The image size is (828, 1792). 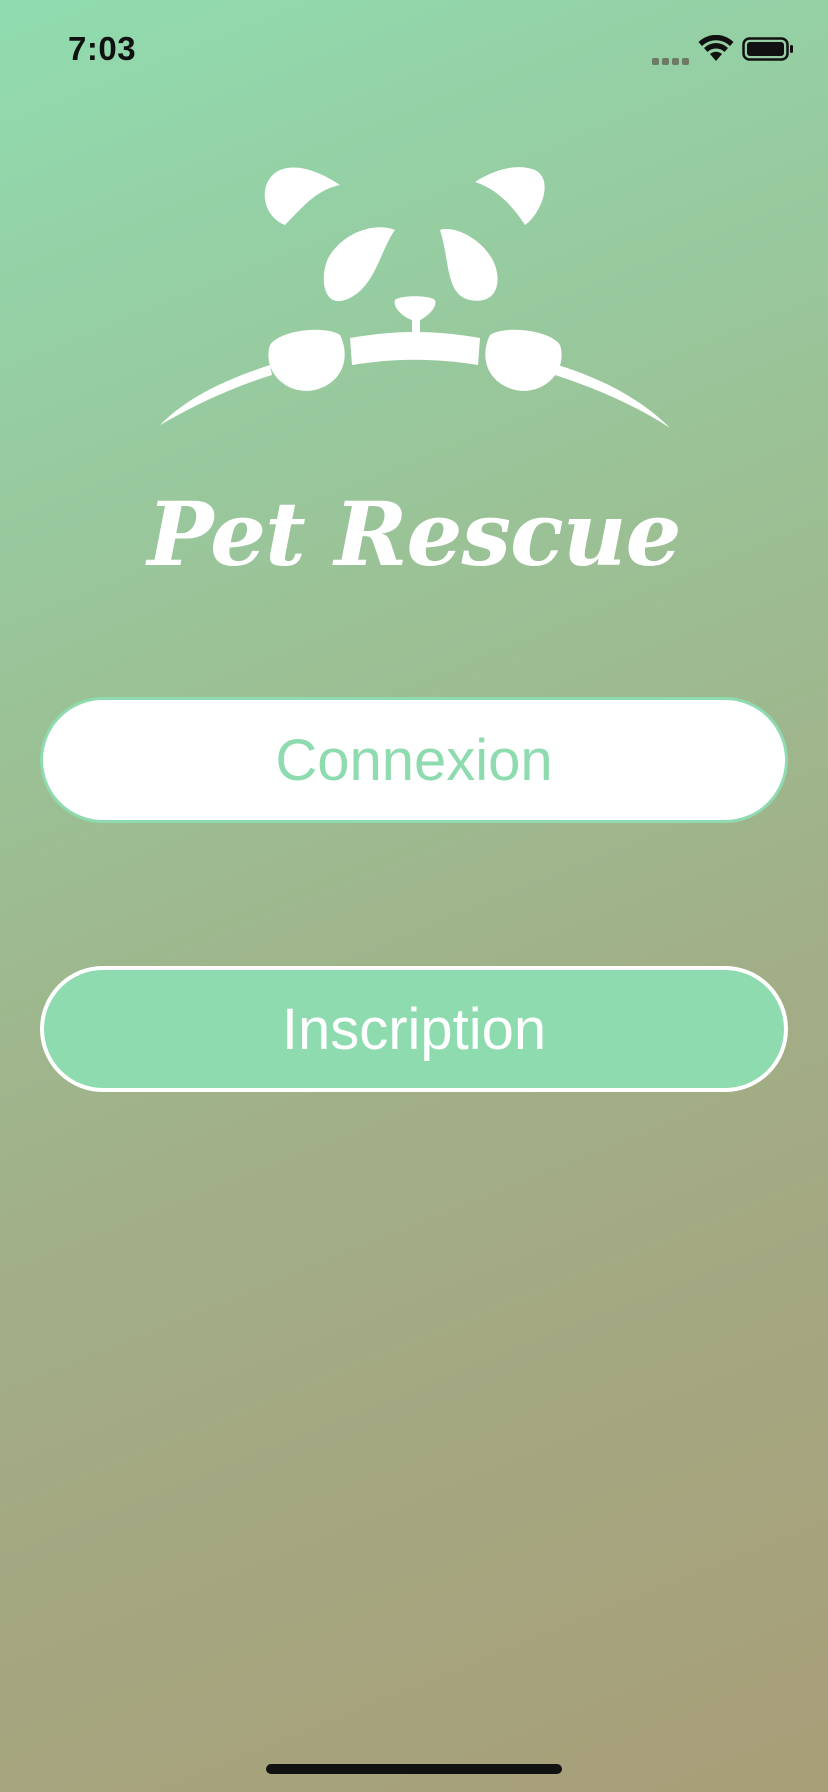 I want to click on brand-name: Pet Rescue, so click(x=414, y=534).